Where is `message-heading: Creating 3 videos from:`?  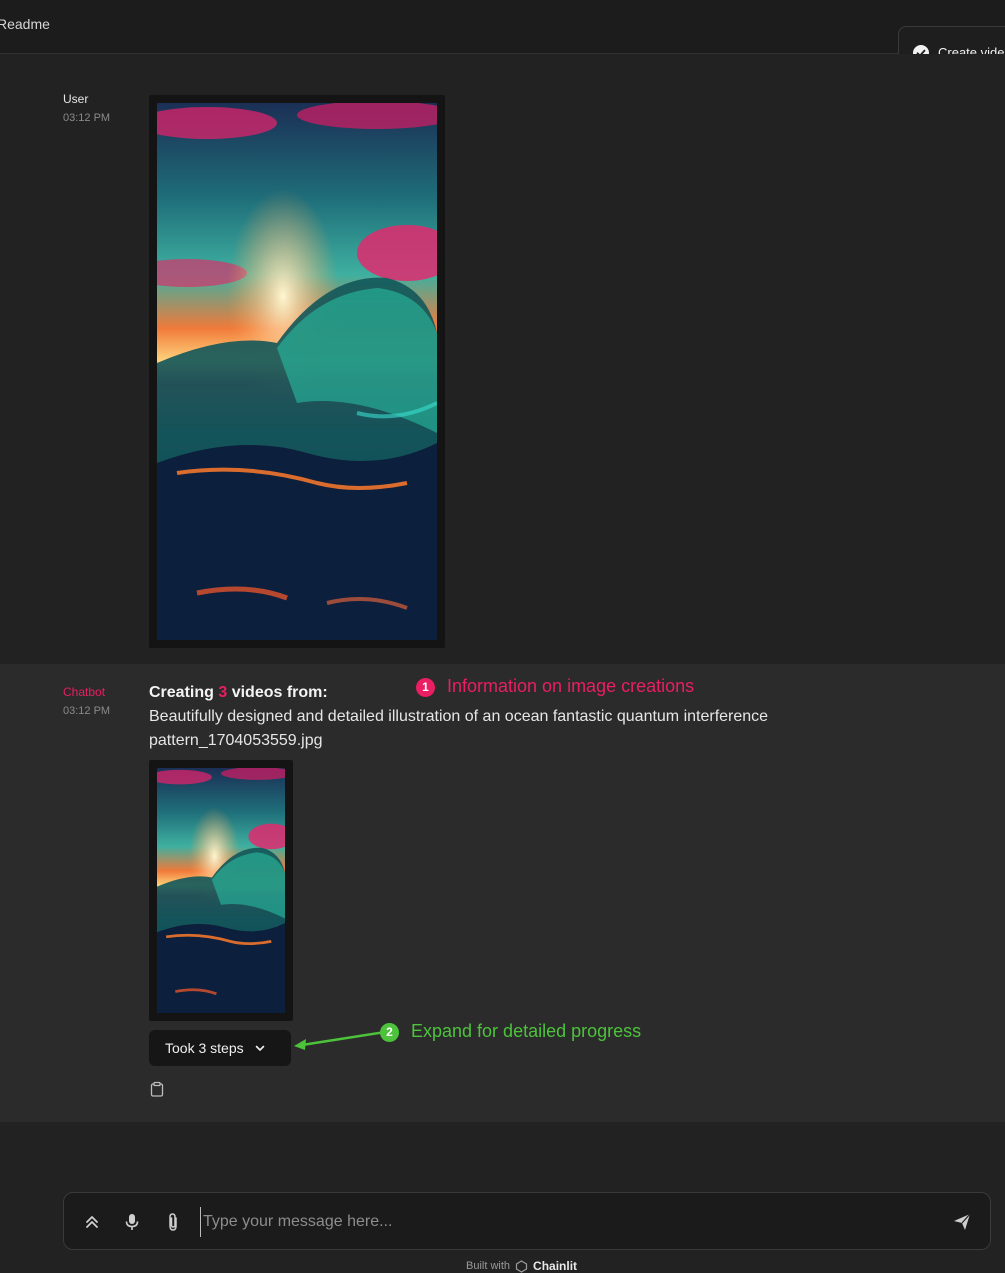 message-heading: Creating 3 videos from: is located at coordinates (238, 692).